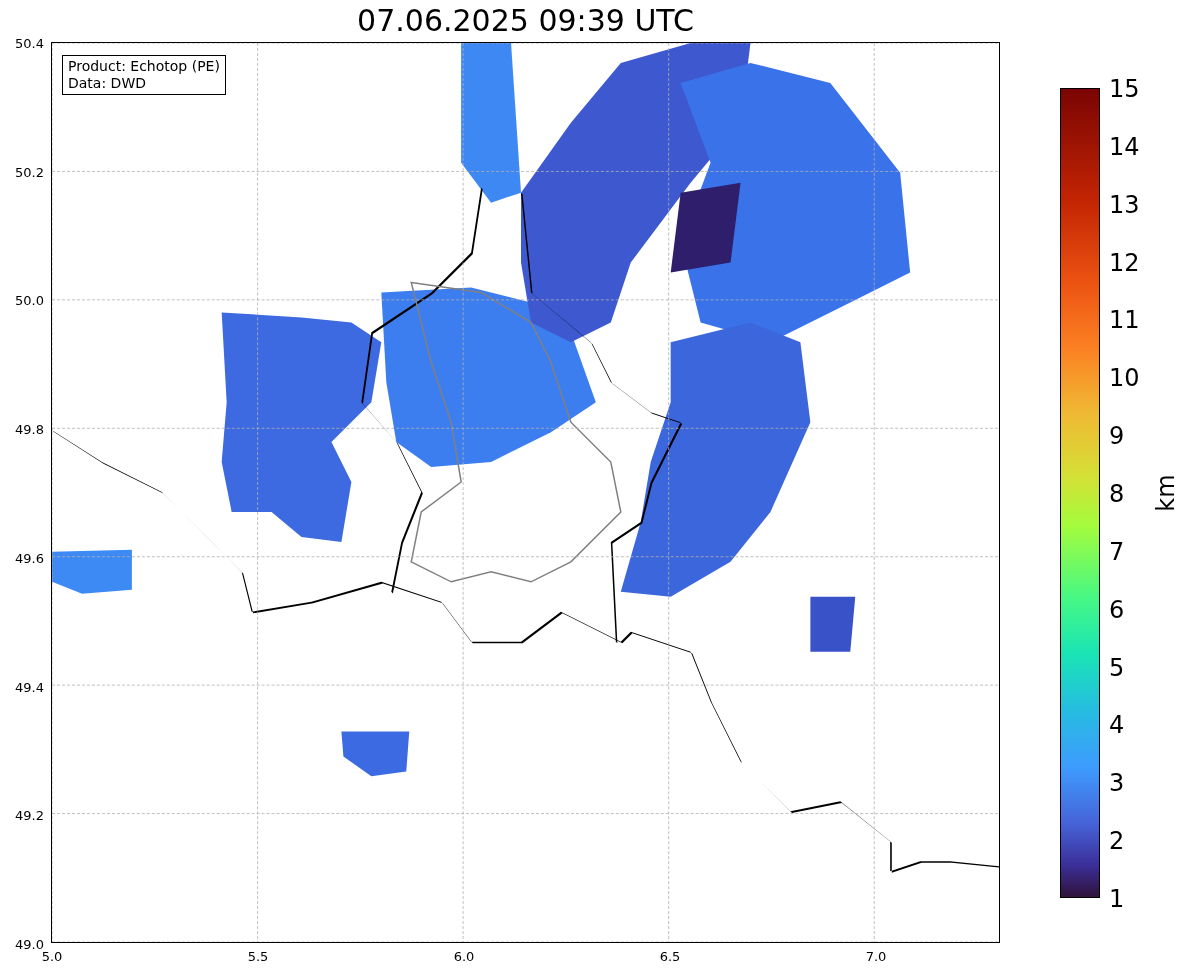  What do you see at coordinates (1164, 493) in the screenshot?
I see `colorbar-label: km` at bounding box center [1164, 493].